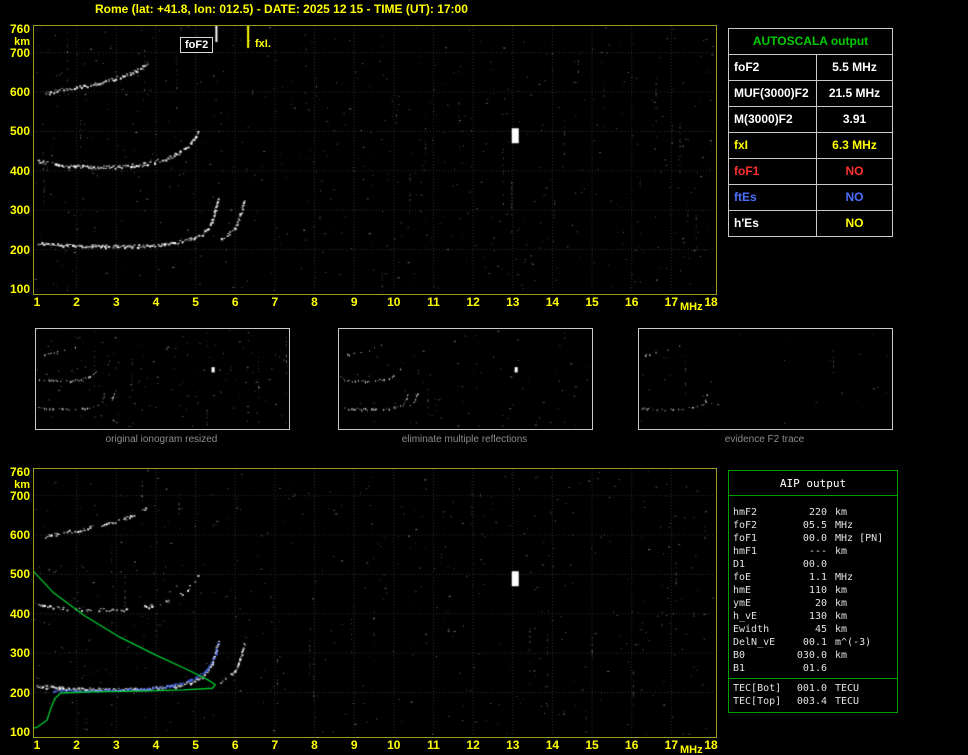  Describe the element at coordinates (156, 745) in the screenshot. I see `x-axis-tick-label: 4` at that location.